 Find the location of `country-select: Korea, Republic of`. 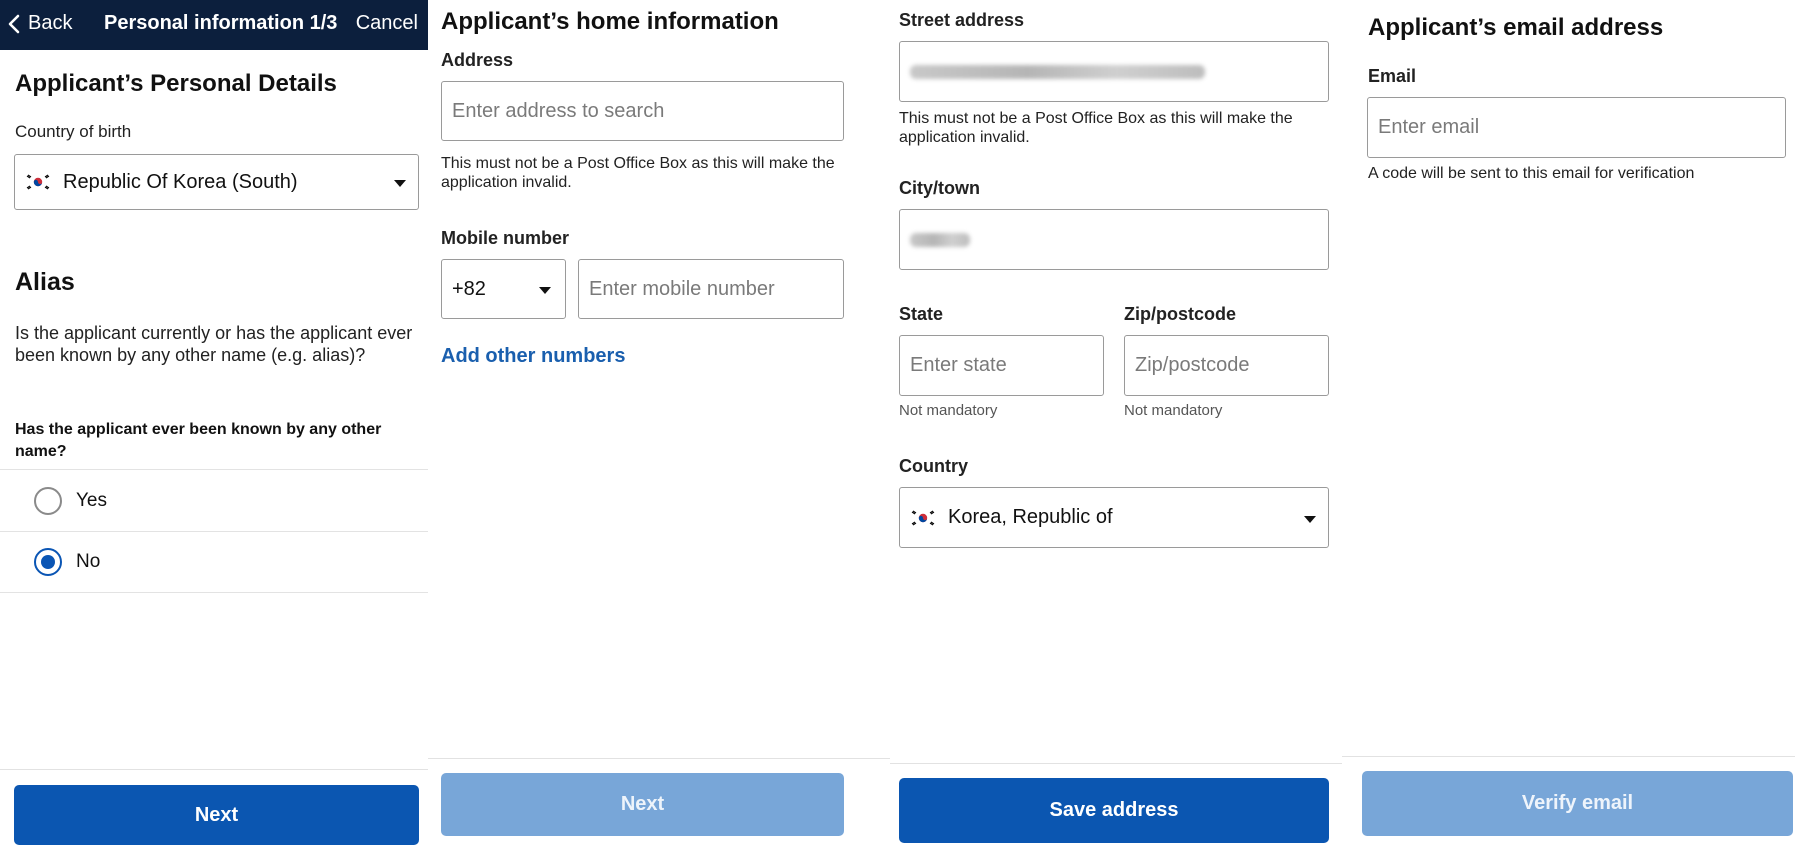

country-select: Korea, Republic of is located at coordinates (1114, 517).